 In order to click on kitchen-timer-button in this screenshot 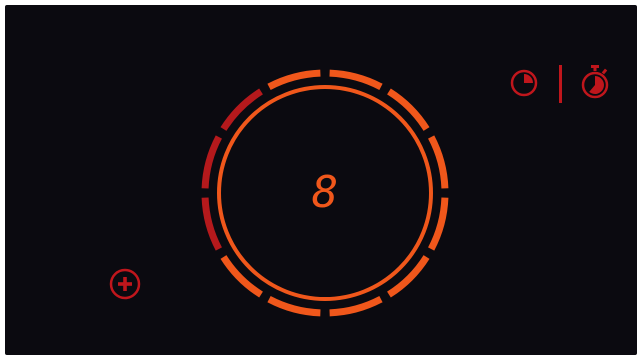, I will do `click(524, 83)`.